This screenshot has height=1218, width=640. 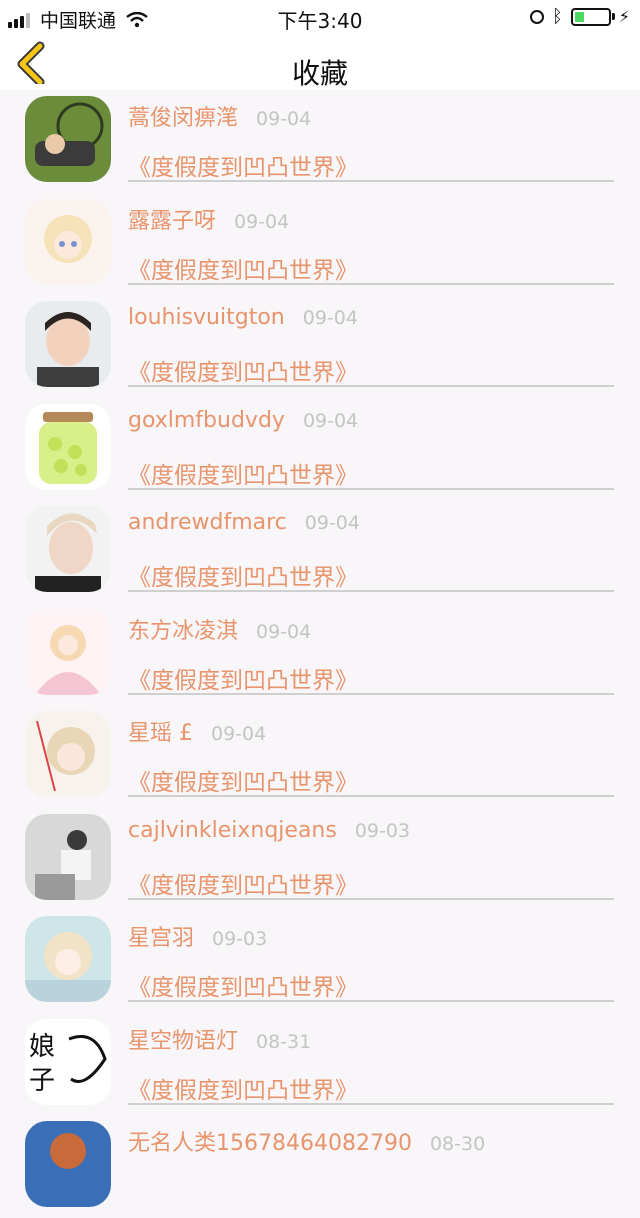 What do you see at coordinates (613, 16) in the screenshot?
I see `battery-cap` at bounding box center [613, 16].